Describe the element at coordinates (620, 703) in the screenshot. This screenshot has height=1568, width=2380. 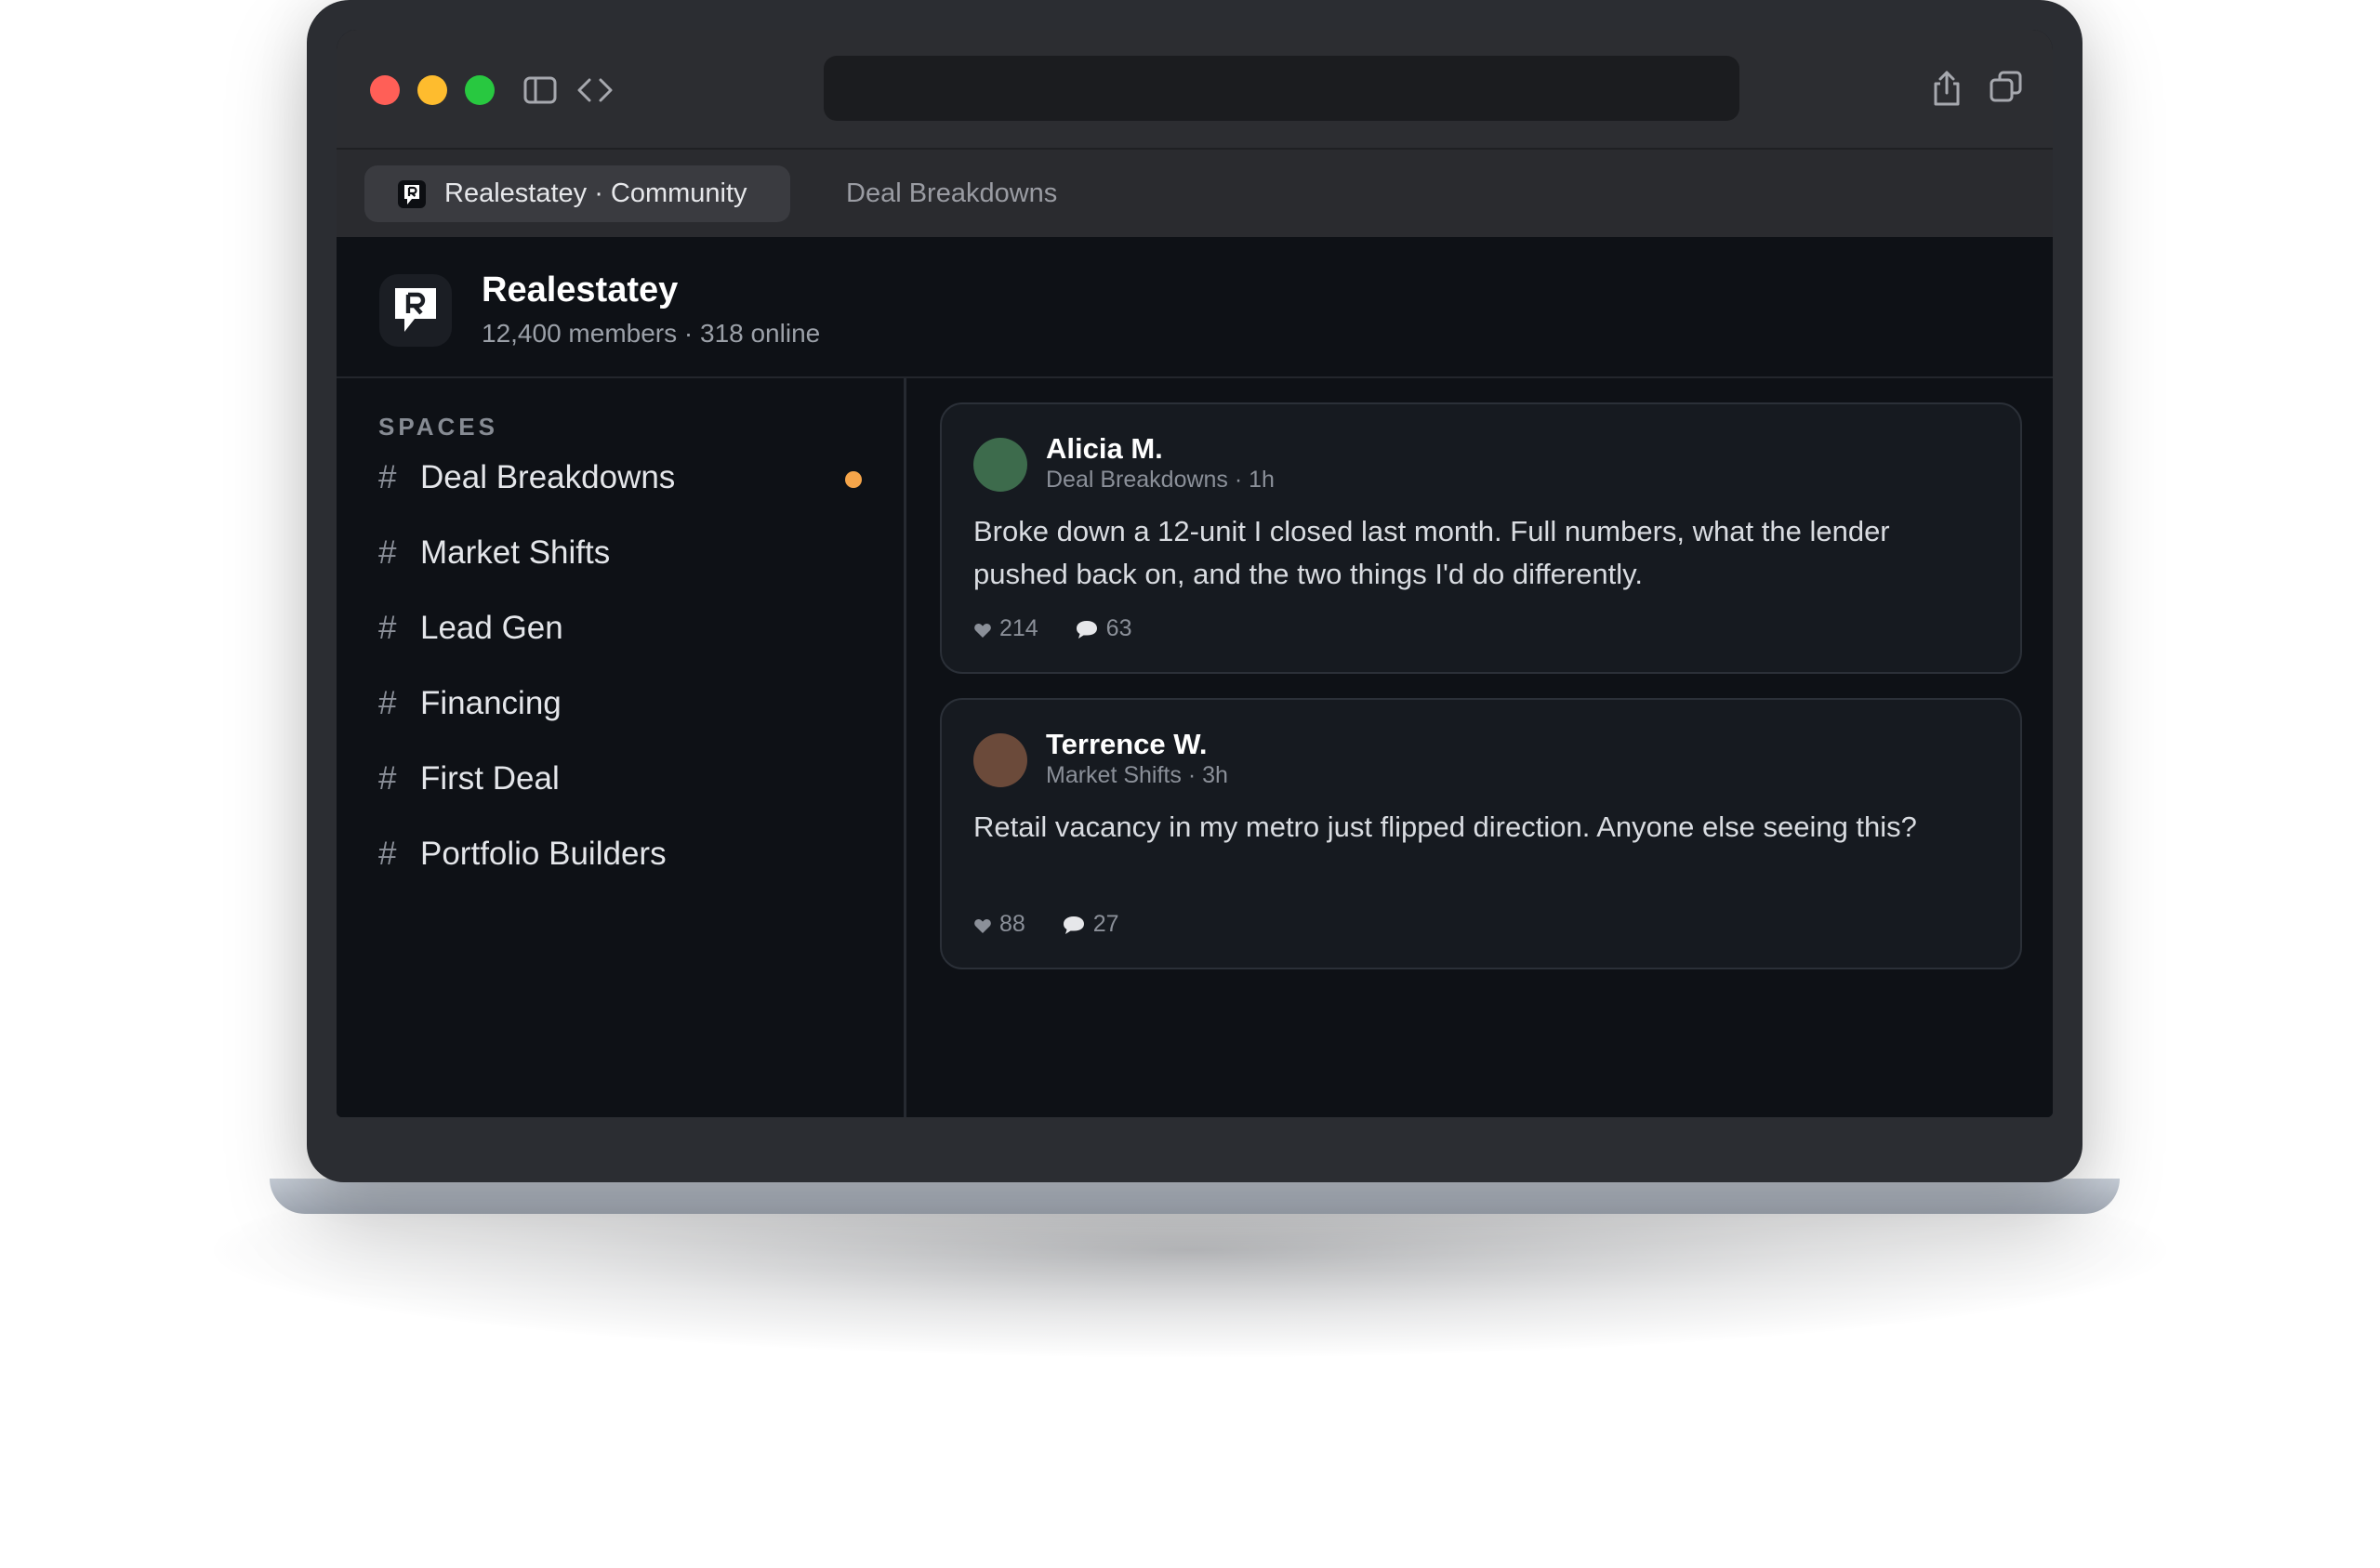
I see `sidebar-item-financing: # Financing` at that location.